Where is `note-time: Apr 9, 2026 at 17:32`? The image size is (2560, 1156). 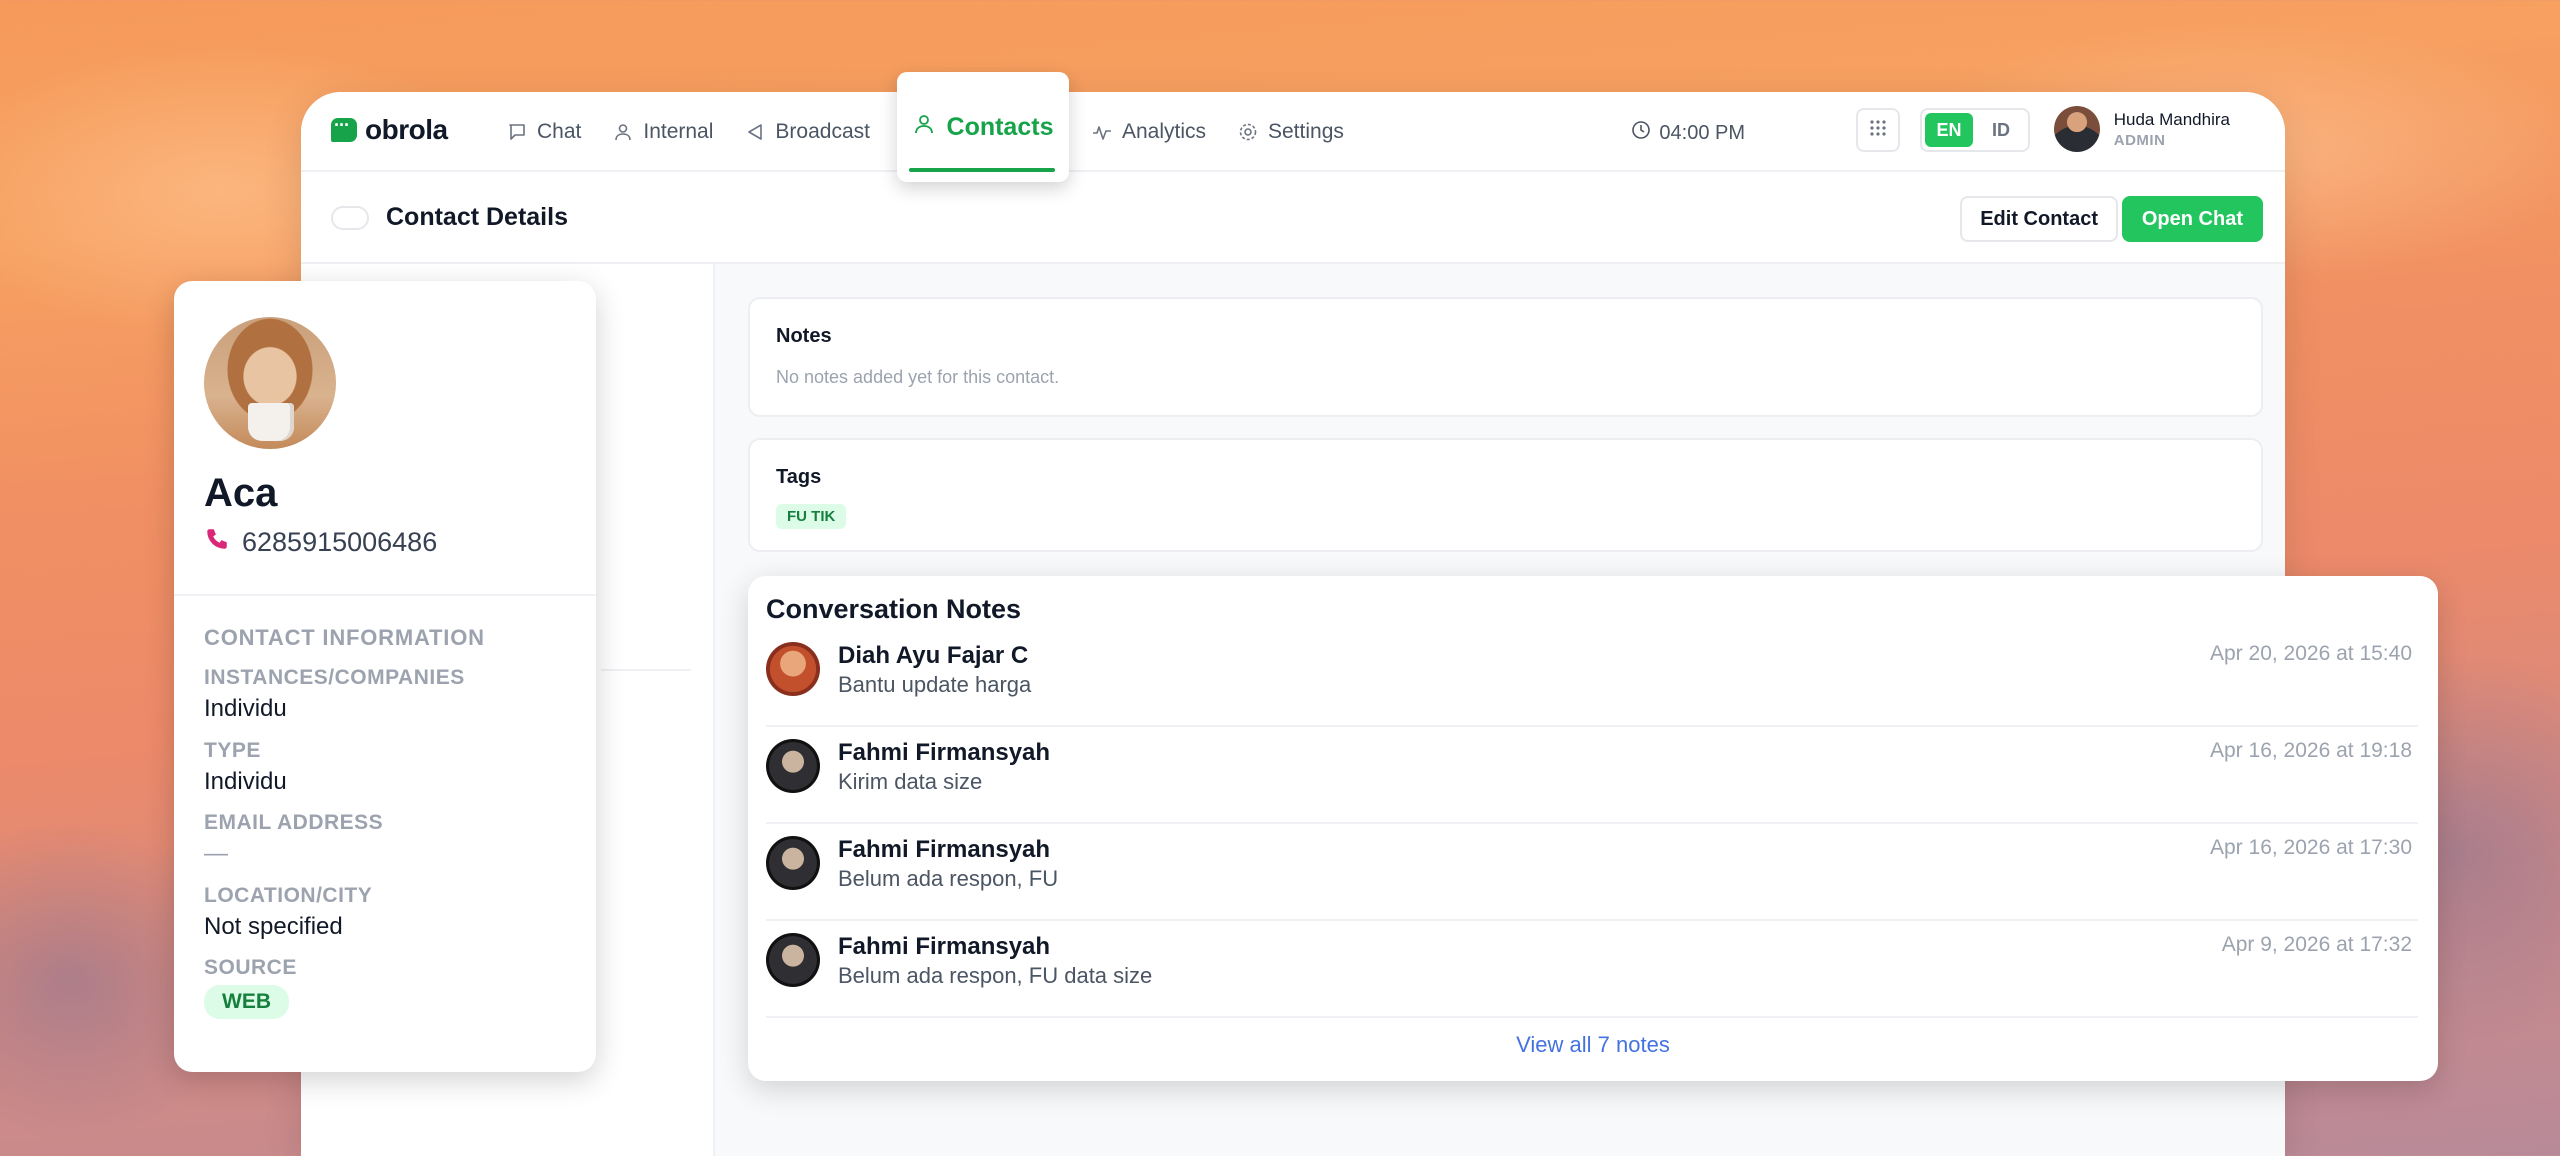 note-time: Apr 9, 2026 at 17:32 is located at coordinates (2316, 944).